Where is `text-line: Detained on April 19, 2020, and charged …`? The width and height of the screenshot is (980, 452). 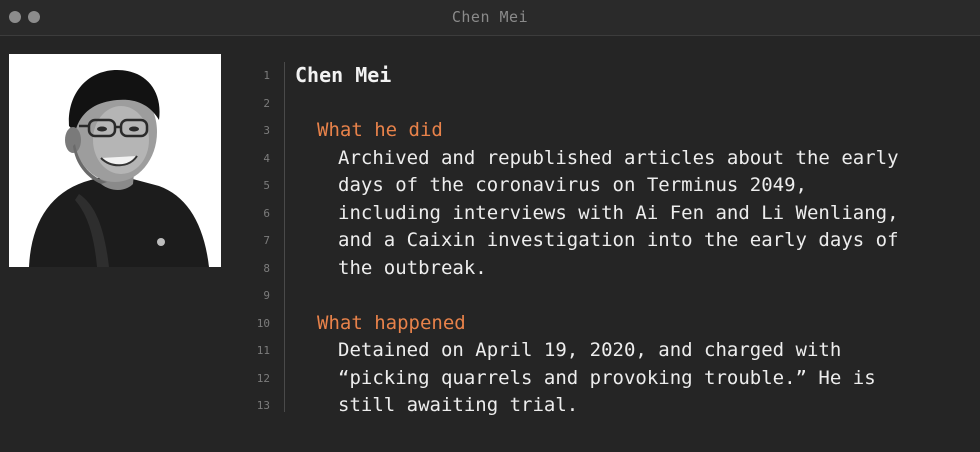
text-line: Detained on April 19, 2020, and charged … is located at coordinates (590, 350).